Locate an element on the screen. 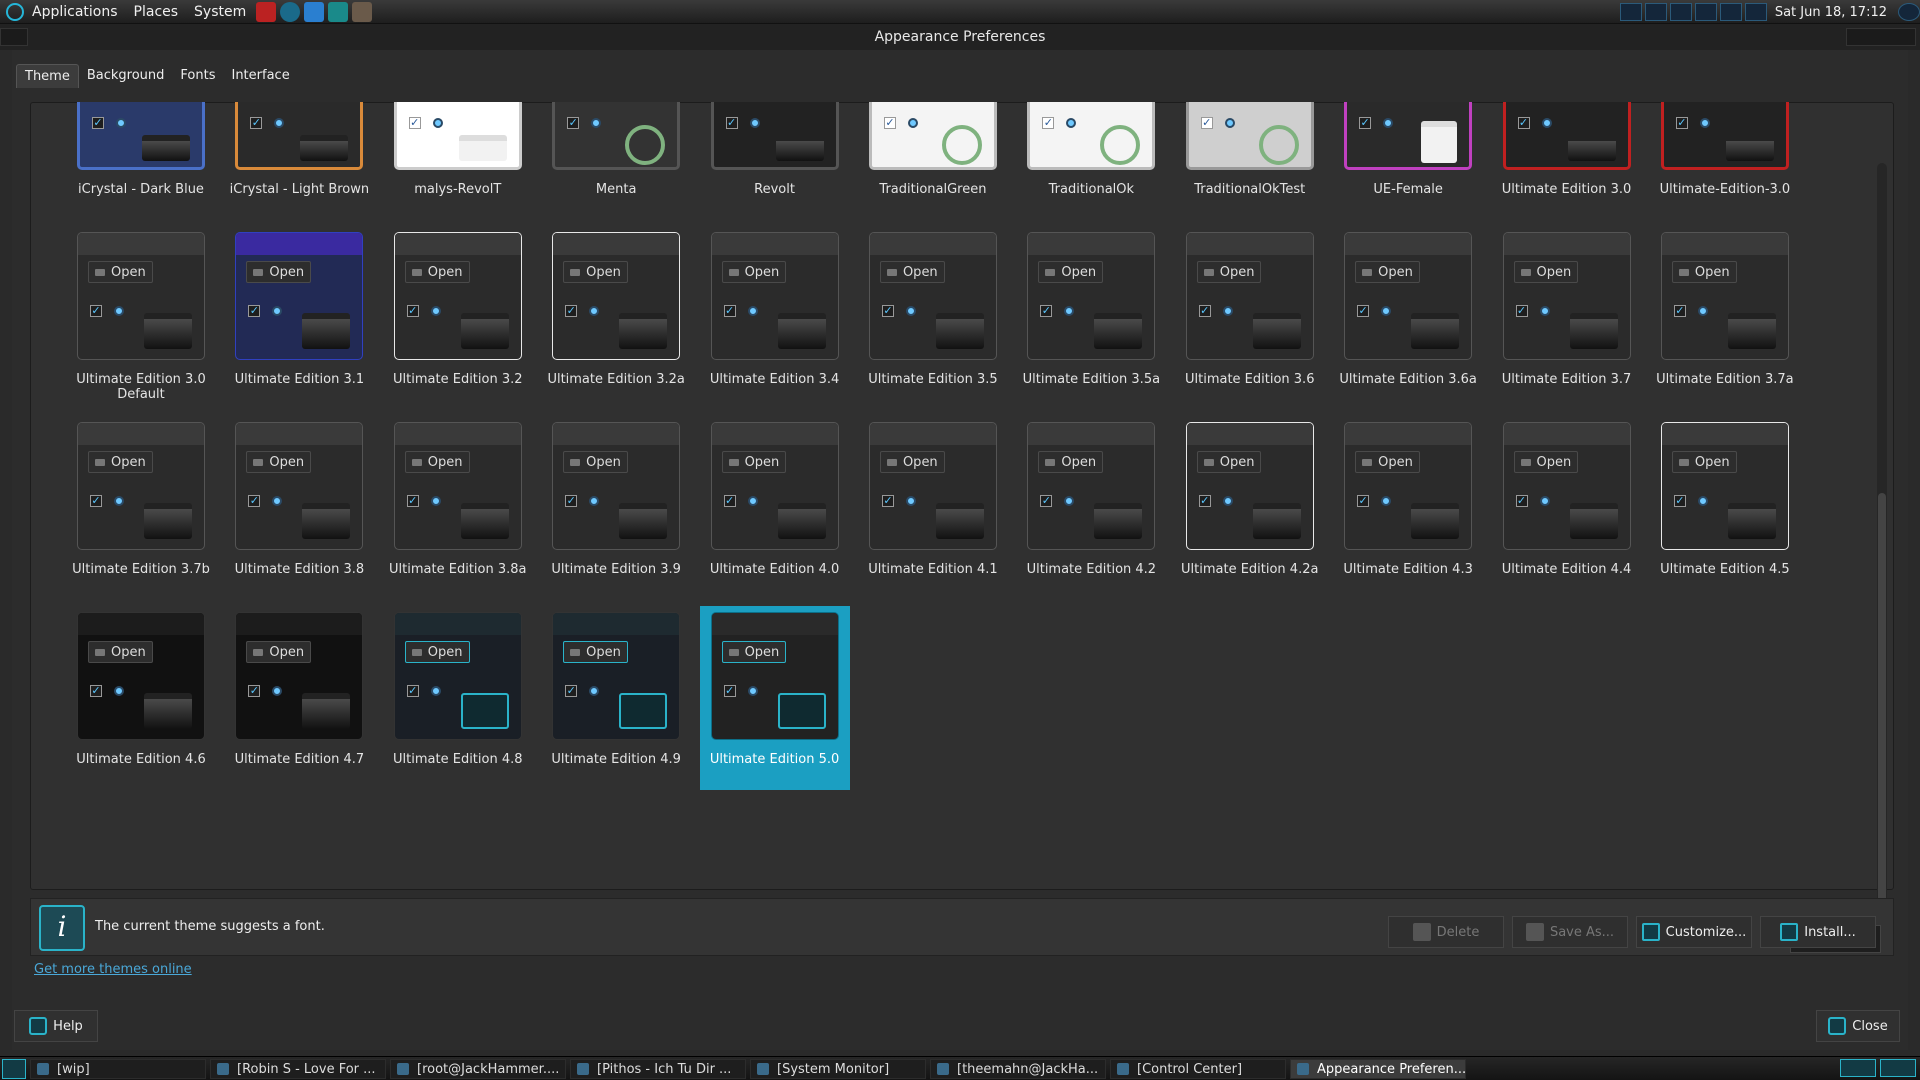 The image size is (1920, 1080). theme-item: ✓ Menta is located at coordinates (616, 161).